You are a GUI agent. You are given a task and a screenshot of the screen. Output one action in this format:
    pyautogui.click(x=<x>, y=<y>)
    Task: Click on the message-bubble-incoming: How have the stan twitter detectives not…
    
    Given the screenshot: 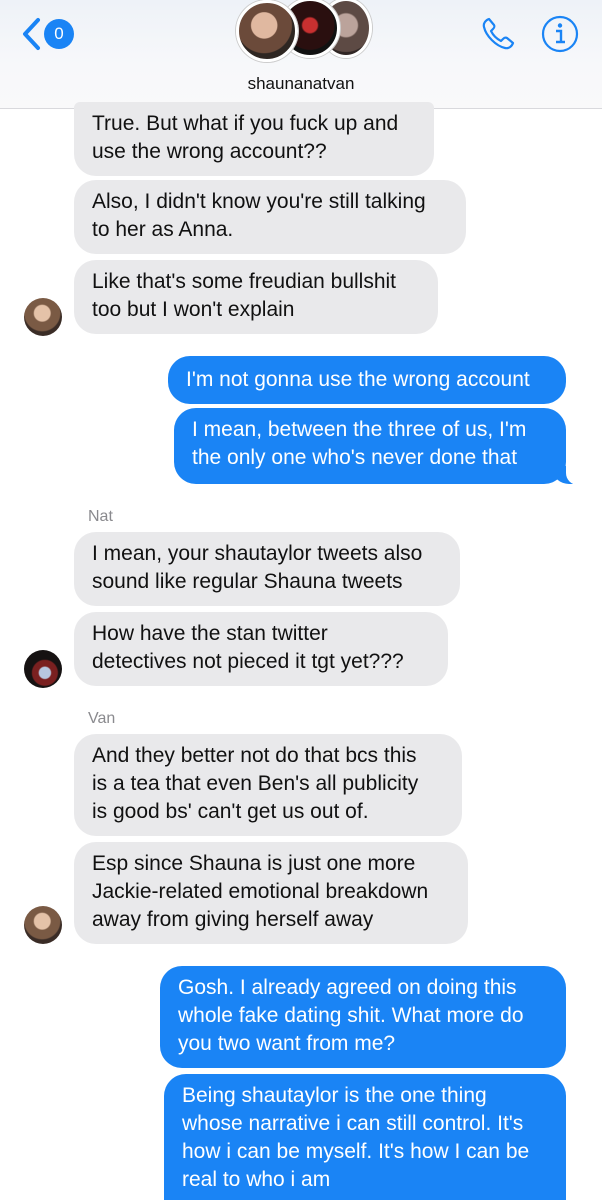 What is the action you would take?
    pyautogui.click(x=261, y=649)
    